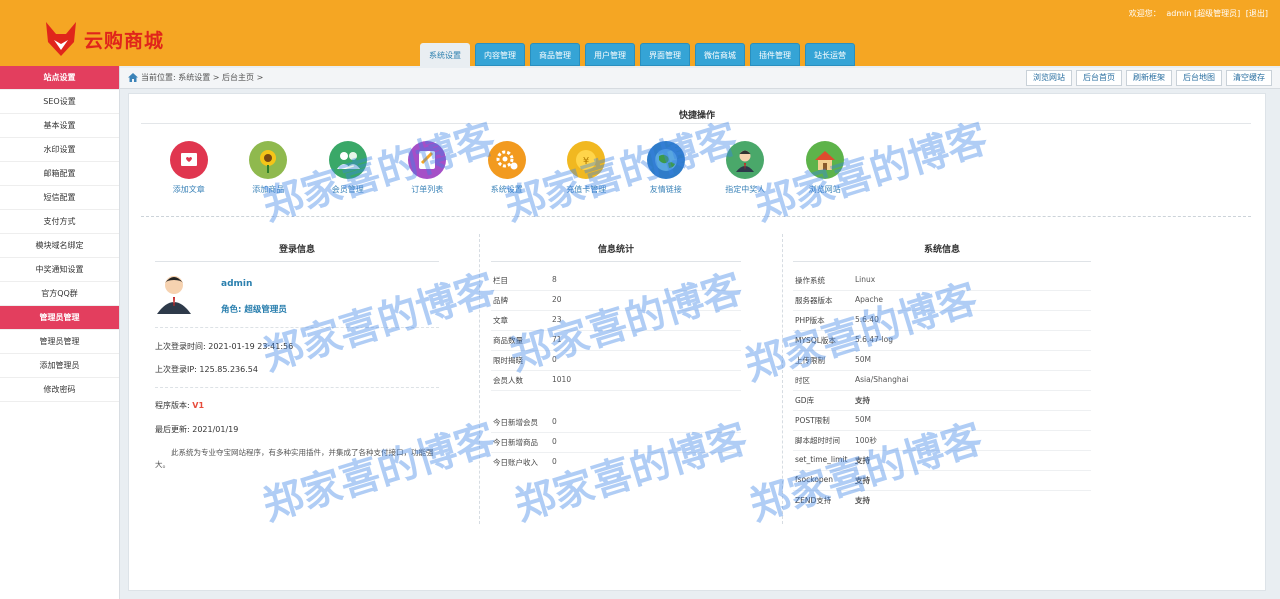 This screenshot has height=599, width=1280. I want to click on sys-row: fsockopen 支持, so click(942, 480).